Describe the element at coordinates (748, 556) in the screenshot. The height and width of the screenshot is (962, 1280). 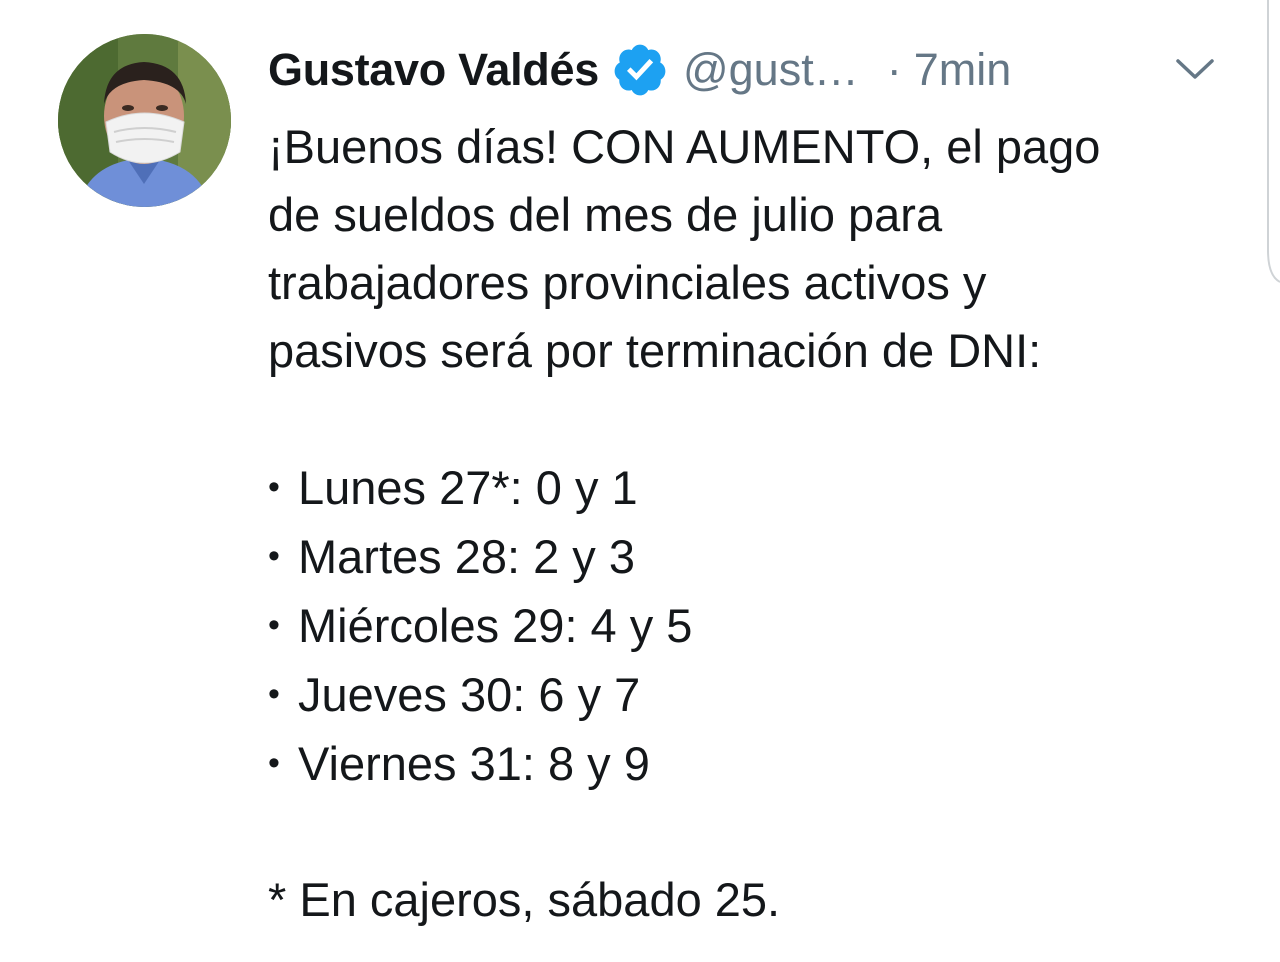
I see `list-item: • Martes 28: 2 y 3` at that location.